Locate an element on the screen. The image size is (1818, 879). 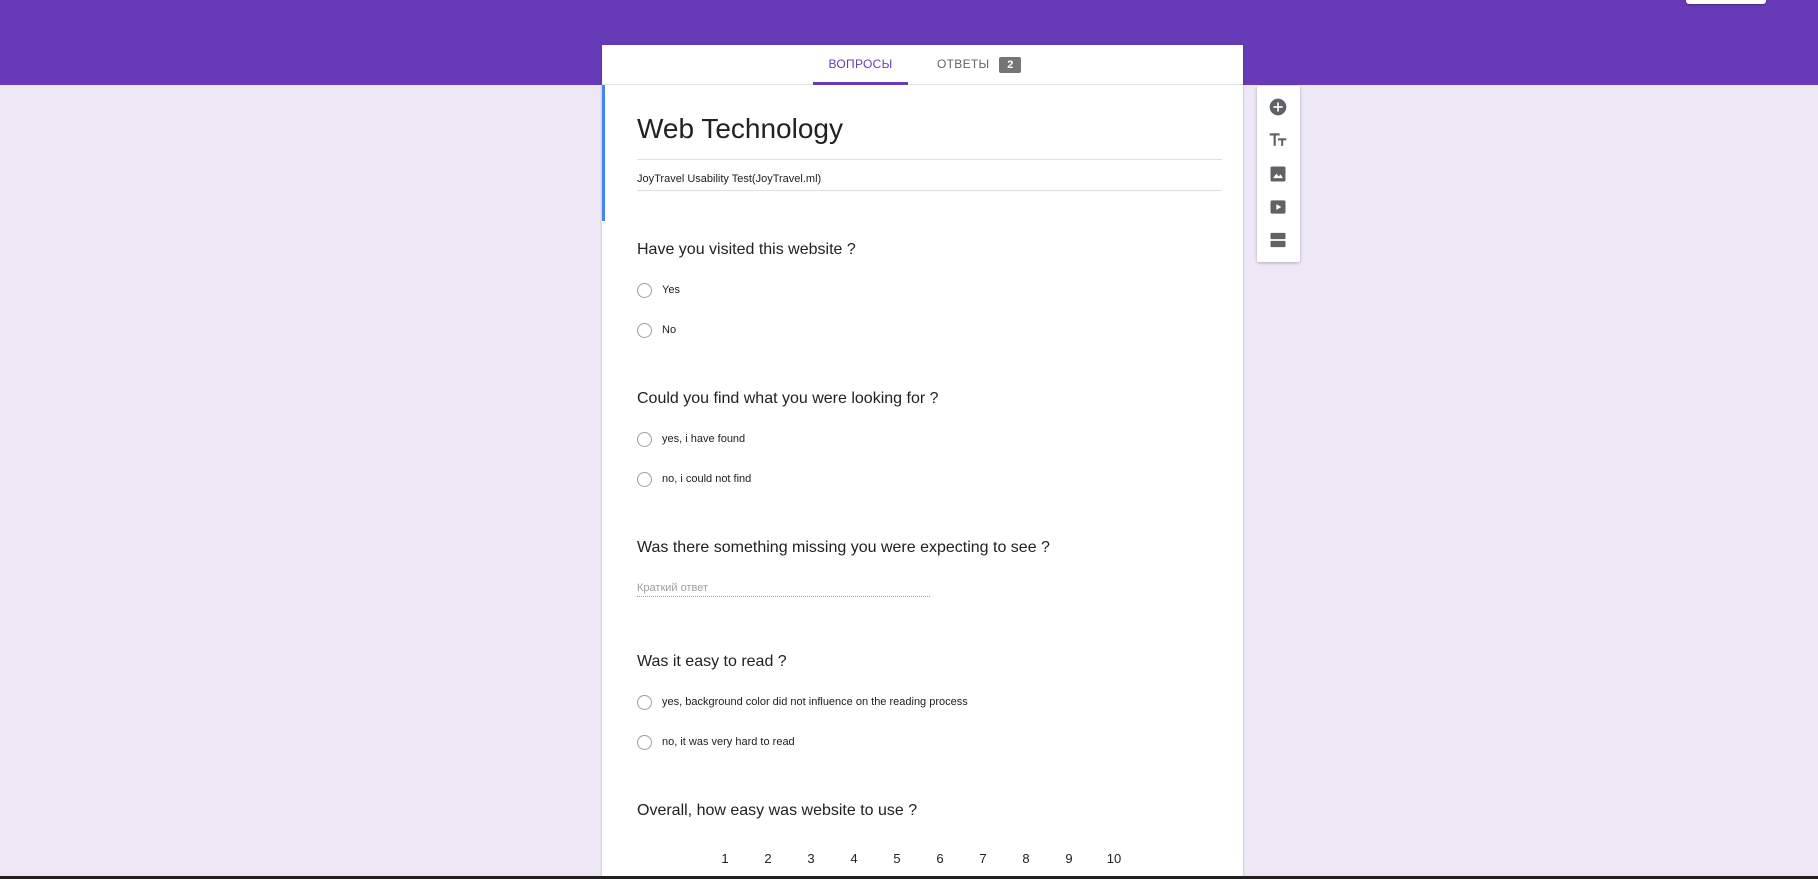
floating-toolbar is located at coordinates (1278, 174).